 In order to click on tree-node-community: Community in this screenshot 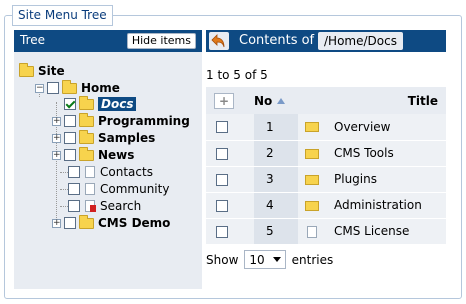, I will do `click(118, 189)`.